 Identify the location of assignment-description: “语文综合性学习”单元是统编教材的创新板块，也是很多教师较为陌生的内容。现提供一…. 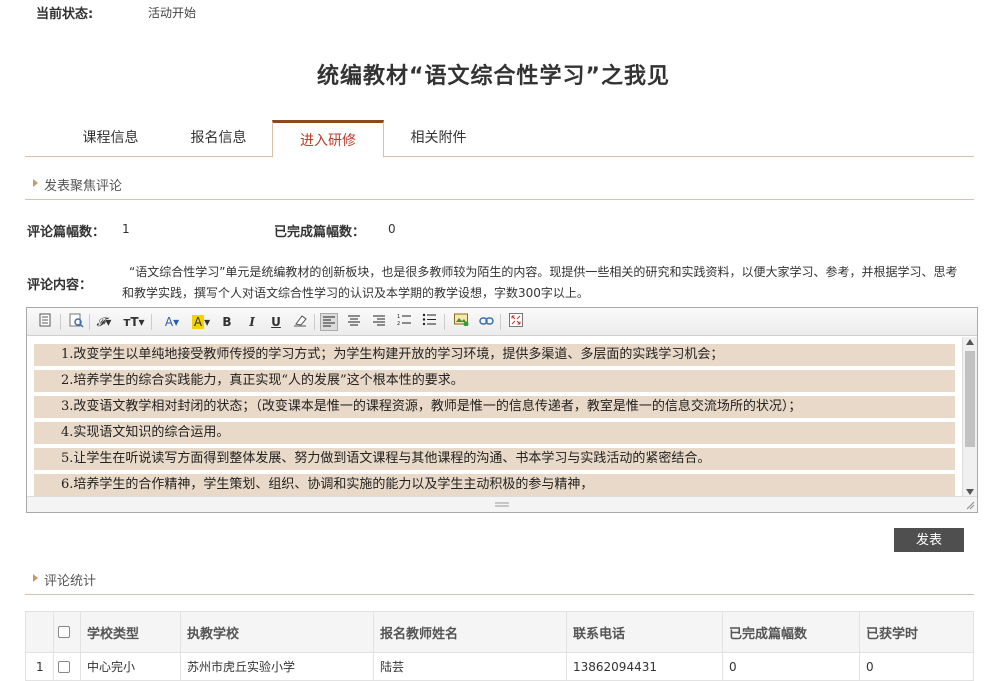
(540, 282).